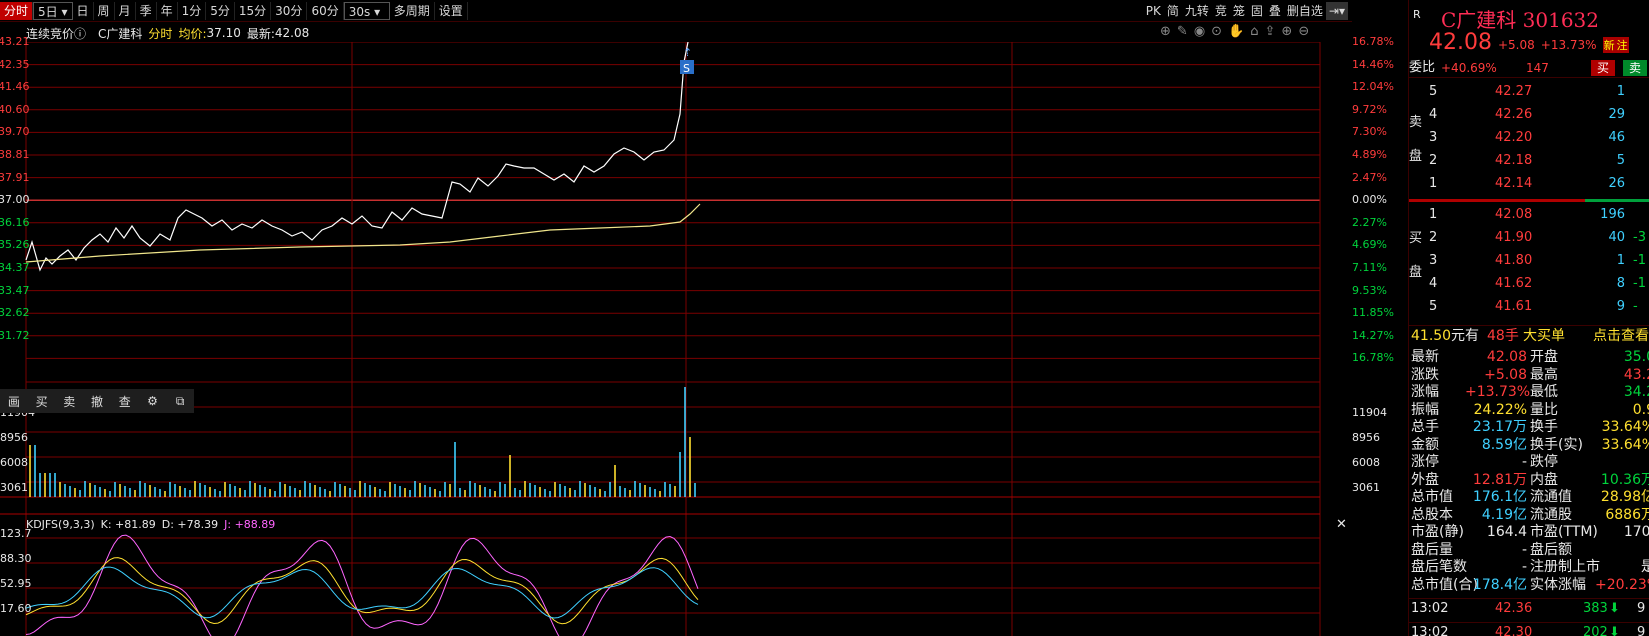 Image resolution: width=1649 pixels, height=636 pixels. I want to click on bid-change: -1, so click(1639, 283).